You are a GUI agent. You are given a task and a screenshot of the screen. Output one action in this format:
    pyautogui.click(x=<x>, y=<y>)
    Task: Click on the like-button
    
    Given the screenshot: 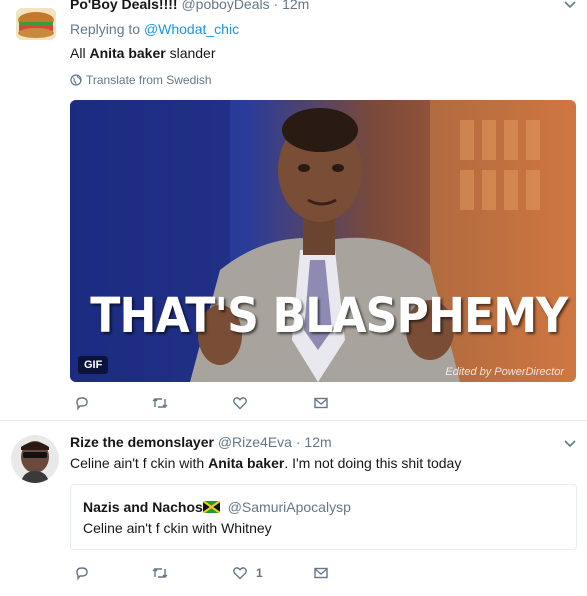 What is the action you would take?
    pyautogui.click(x=244, y=403)
    